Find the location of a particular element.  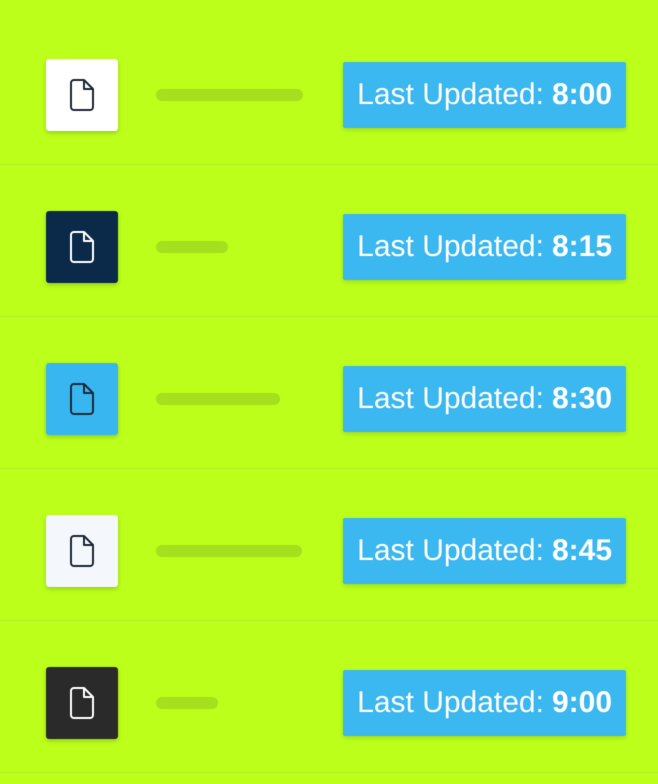

update-time: 8:15 is located at coordinates (582, 247).